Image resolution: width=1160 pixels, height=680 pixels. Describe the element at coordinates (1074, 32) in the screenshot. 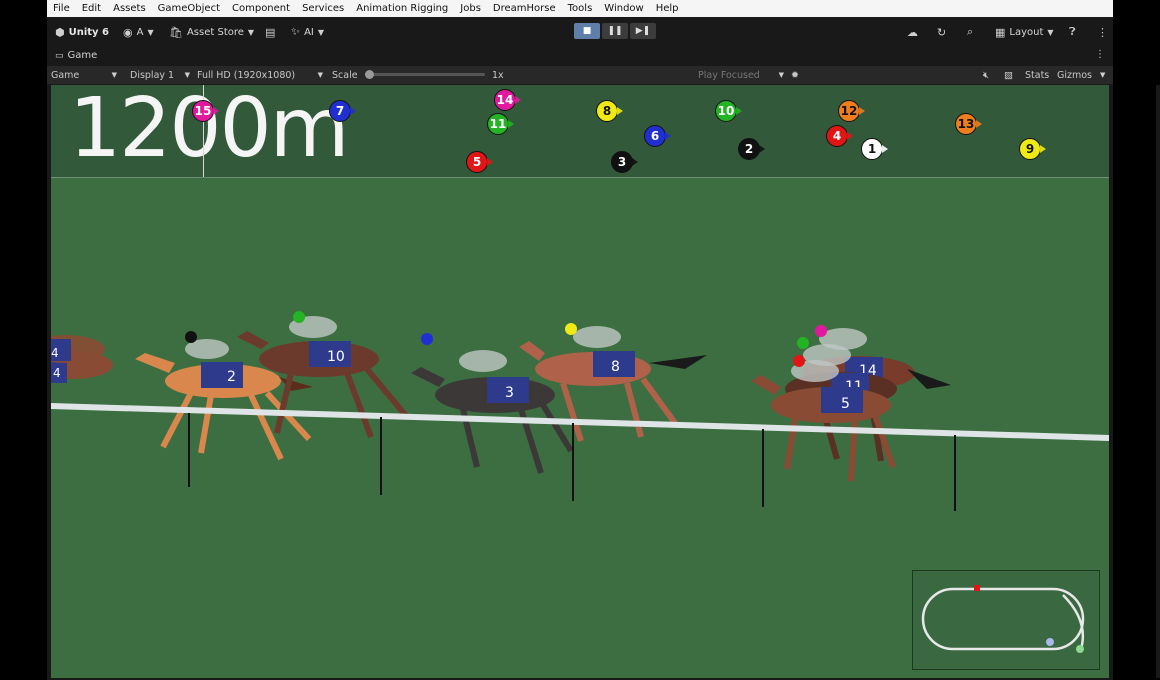

I see `help-button: ❓︎` at that location.